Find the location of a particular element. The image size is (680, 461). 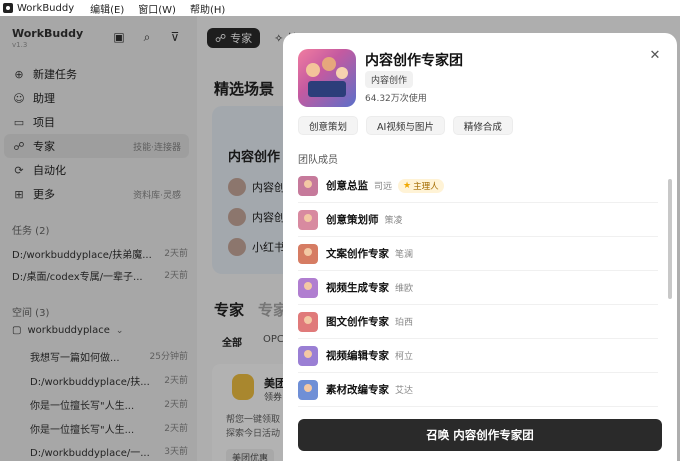

app-logo-icon is located at coordinates (8, 8).